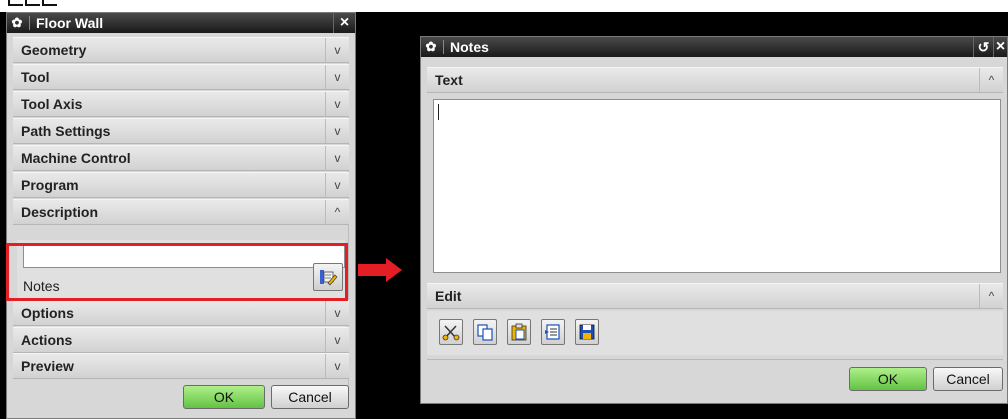 This screenshot has height=419, width=1008. I want to click on section-actions: Actions v, so click(181, 340).